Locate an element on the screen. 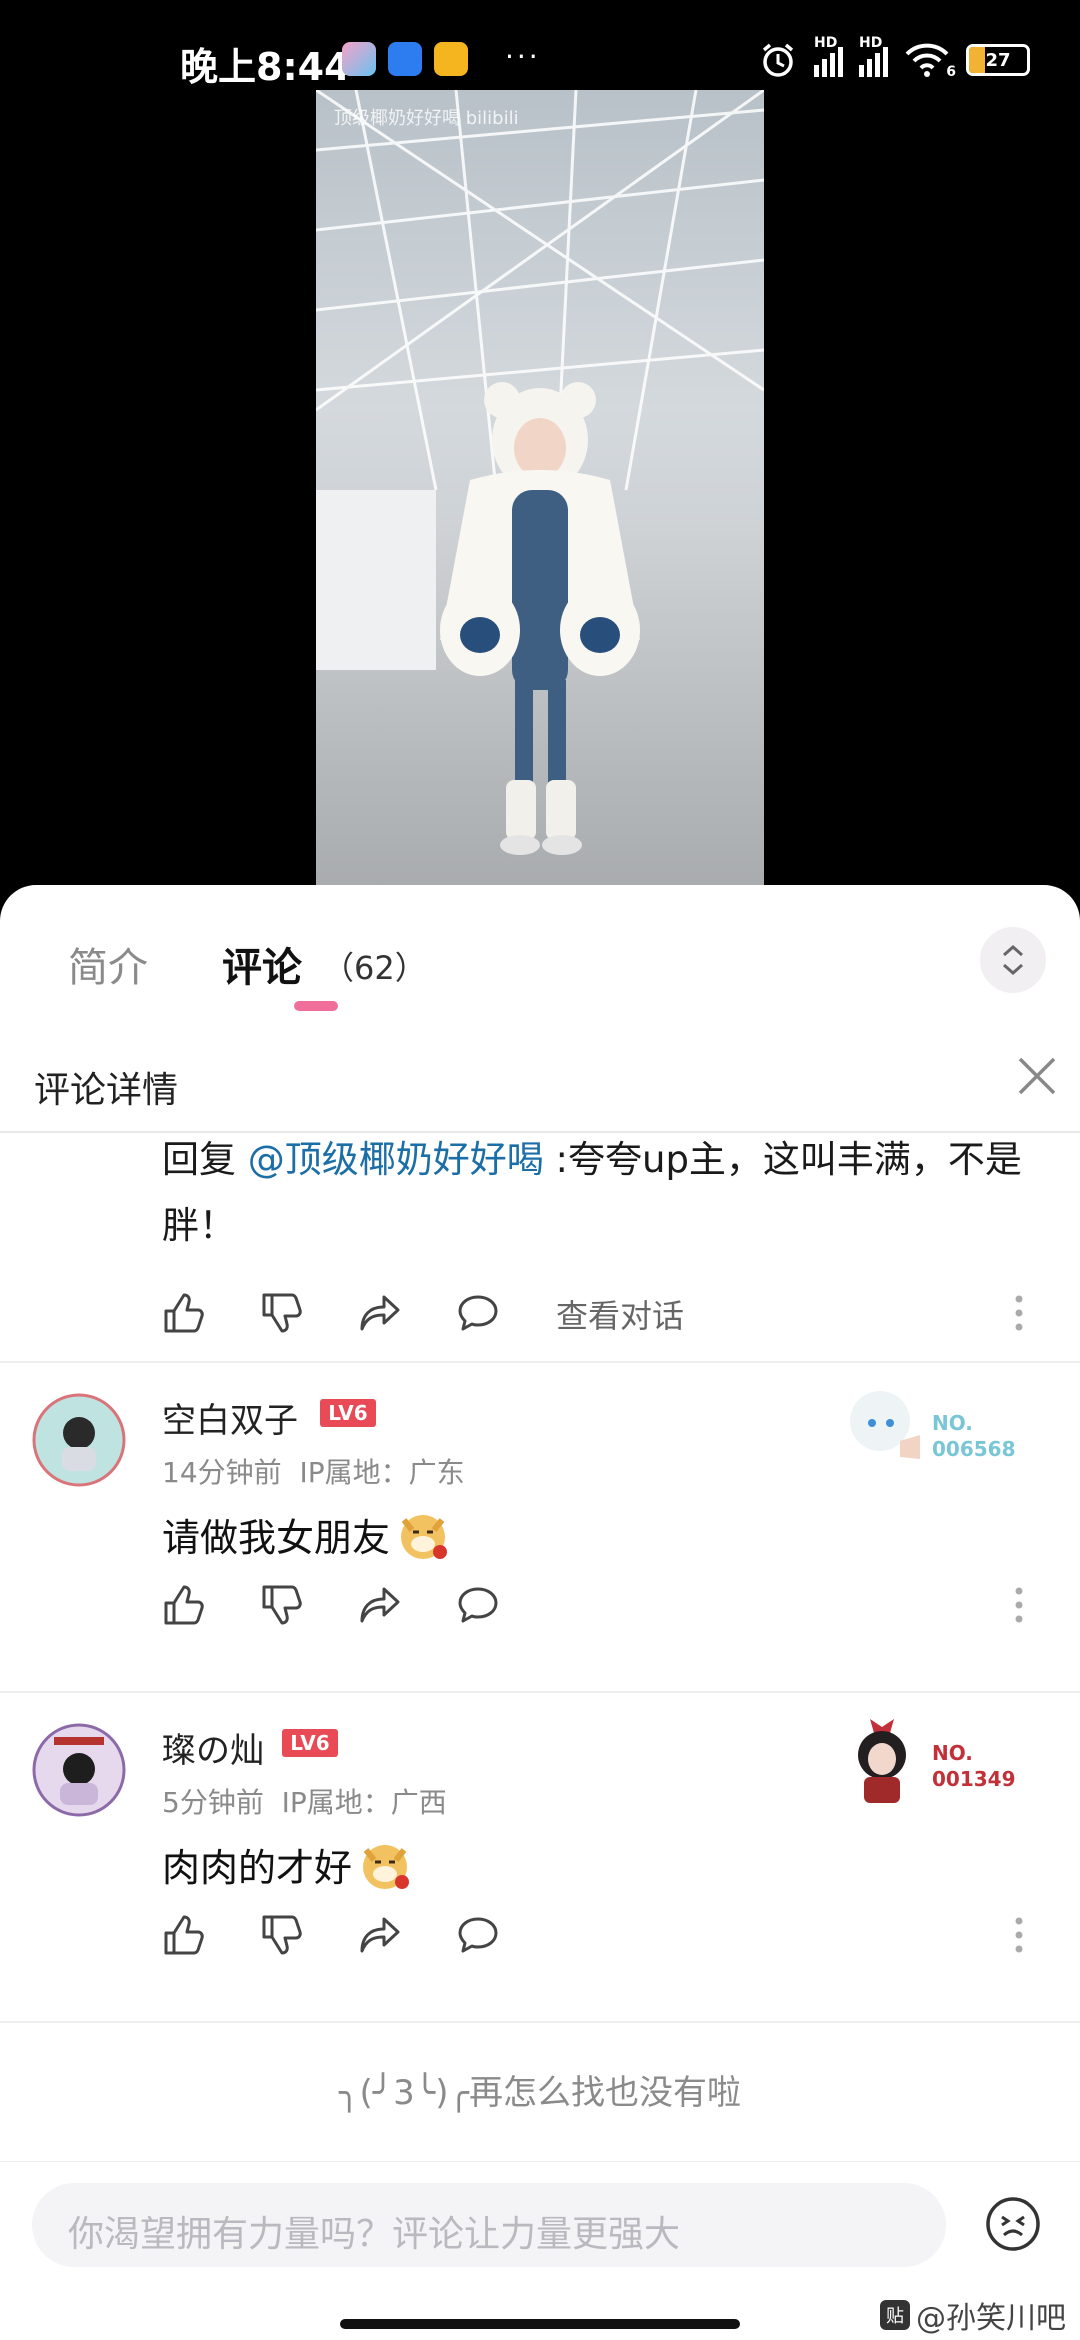  comment-text-row: 肉肉的才好 is located at coordinates (287, 1864).